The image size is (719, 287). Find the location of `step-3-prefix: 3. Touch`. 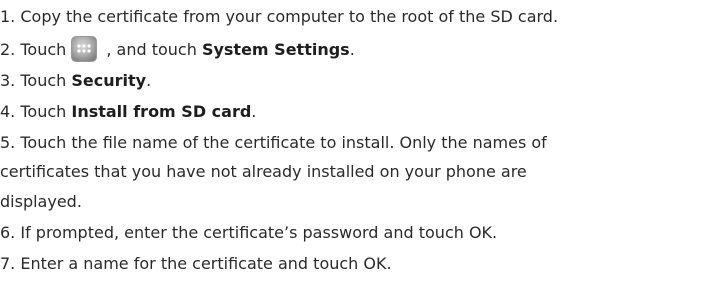

step-3-prefix: 3. Touch is located at coordinates (36, 80).